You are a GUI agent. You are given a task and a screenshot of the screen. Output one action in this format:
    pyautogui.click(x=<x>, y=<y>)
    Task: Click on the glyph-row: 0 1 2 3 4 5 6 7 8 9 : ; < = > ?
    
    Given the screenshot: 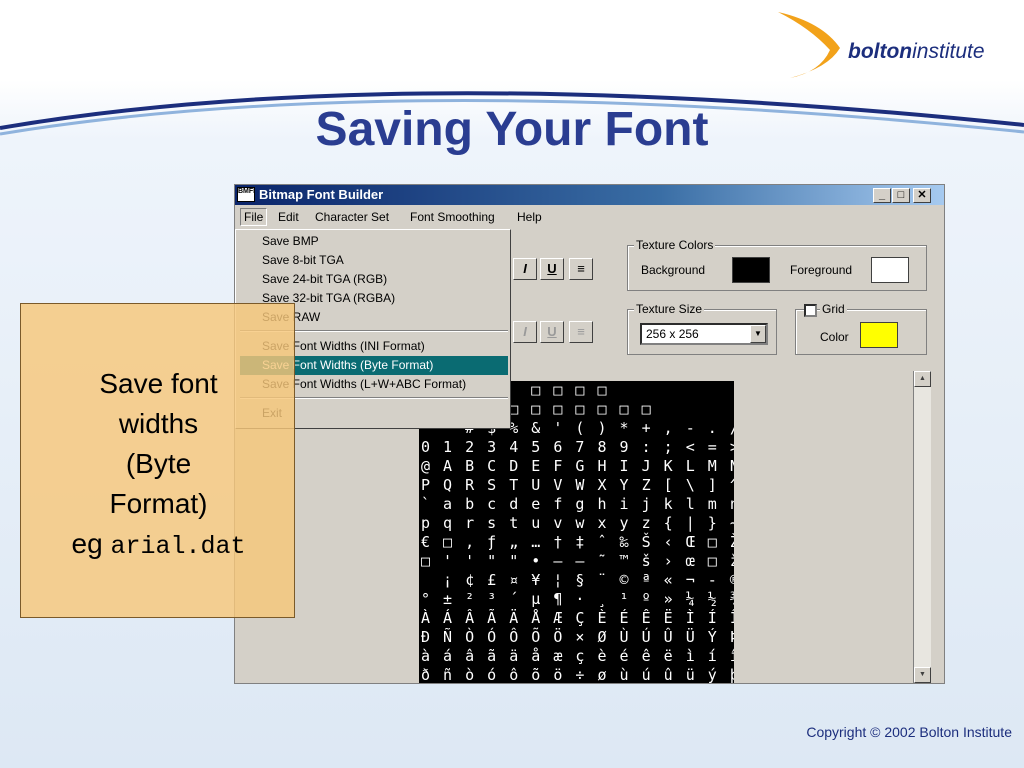 What is the action you would take?
    pyautogui.click(x=577, y=447)
    